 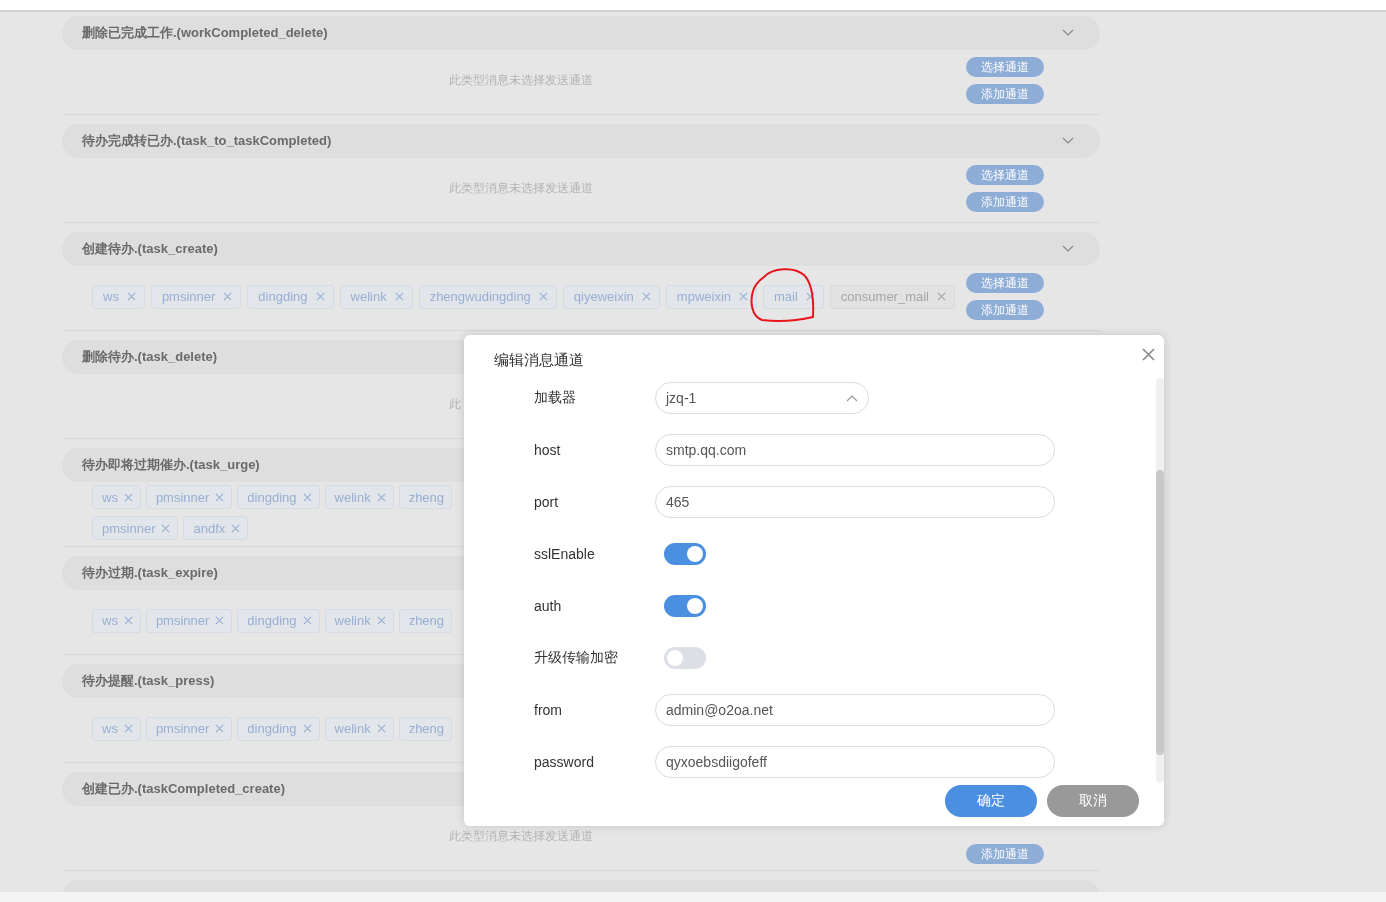 I want to click on text-field: admin@o2oa.net, so click(x=855, y=710).